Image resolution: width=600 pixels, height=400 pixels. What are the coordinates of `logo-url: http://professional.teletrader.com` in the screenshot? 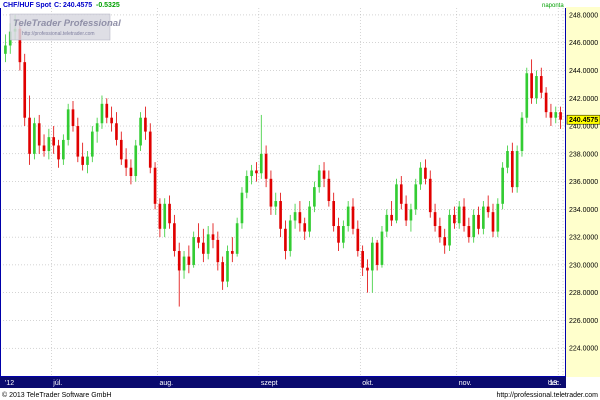 It's located at (58, 34).